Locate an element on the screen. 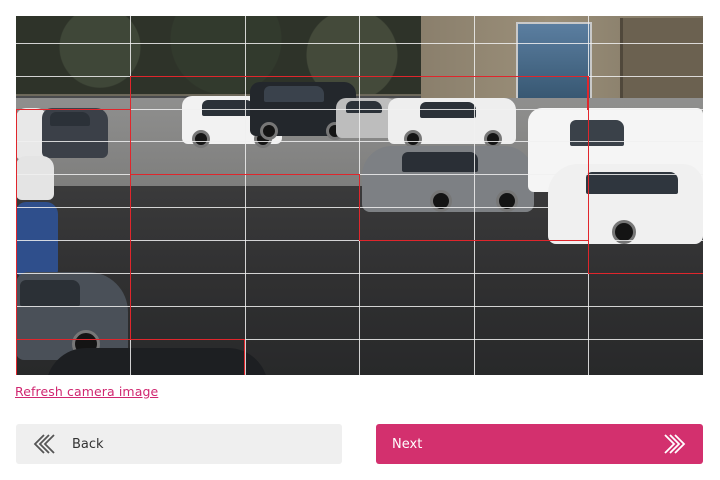 The width and height of the screenshot is (720, 480). next-button: Next is located at coordinates (539, 444).